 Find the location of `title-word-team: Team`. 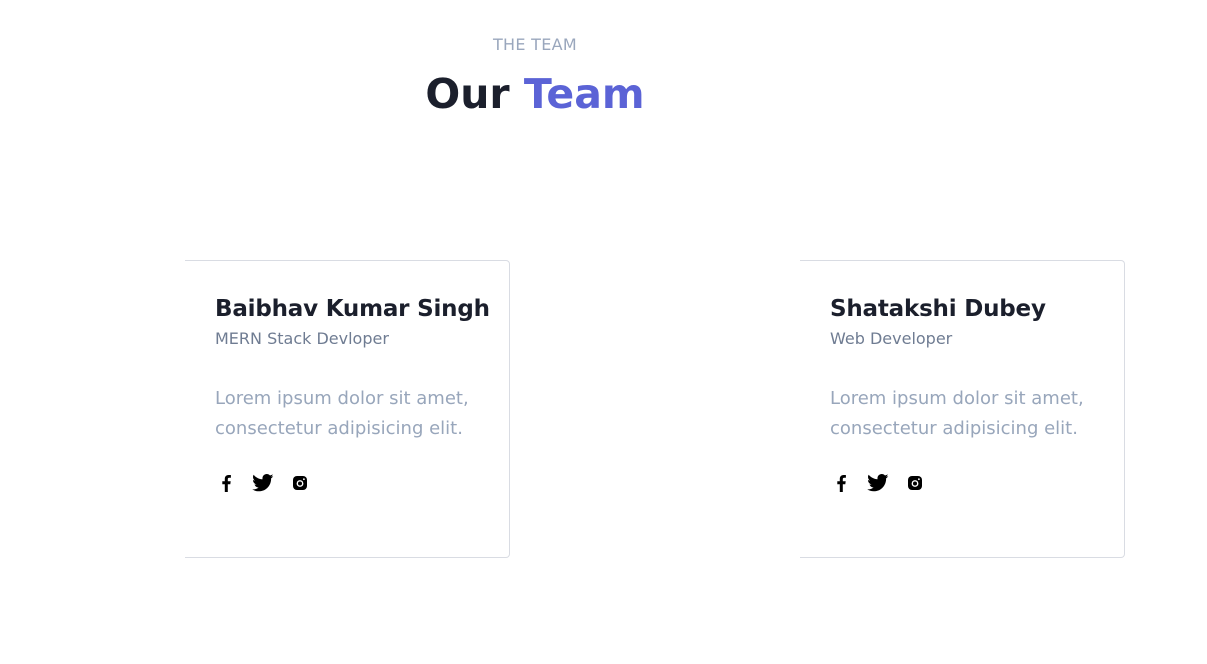

title-word-team: Team is located at coordinates (584, 94).